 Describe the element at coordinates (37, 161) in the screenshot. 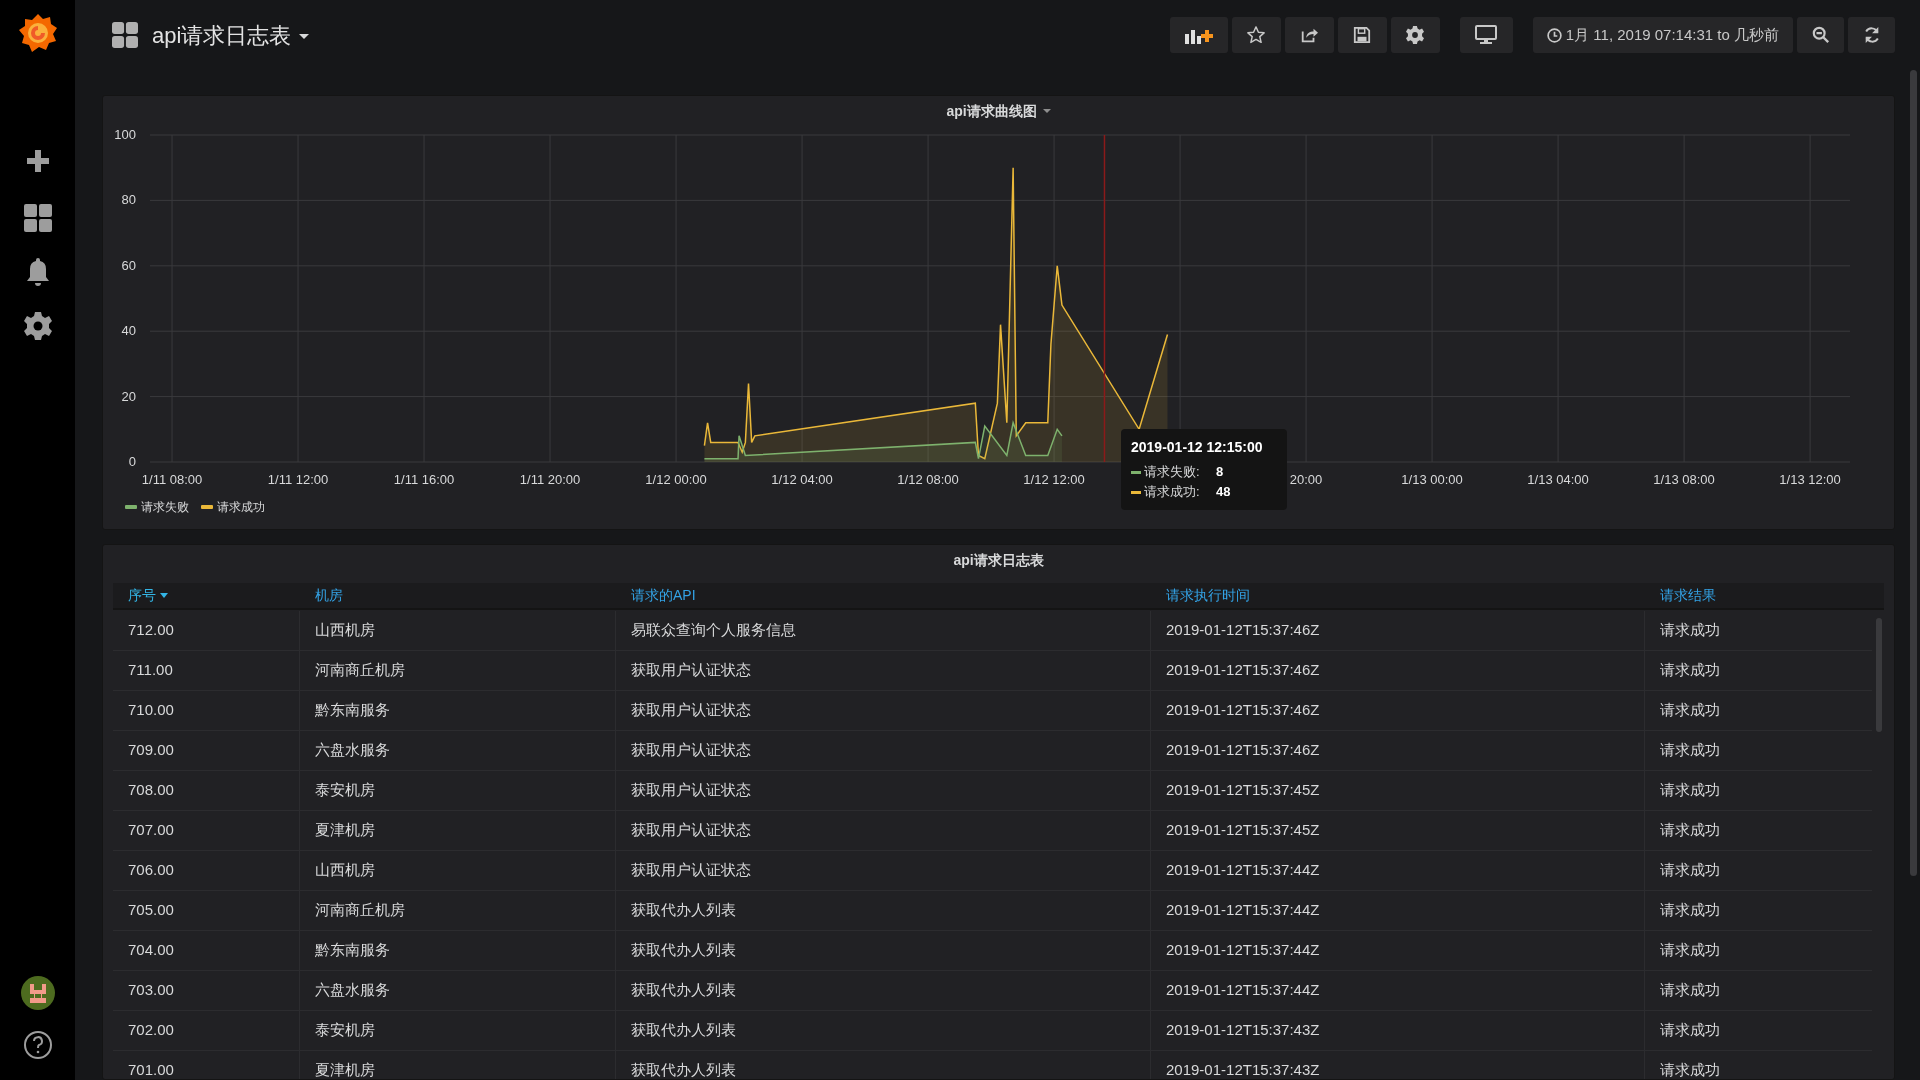

I see `plus-icon` at that location.